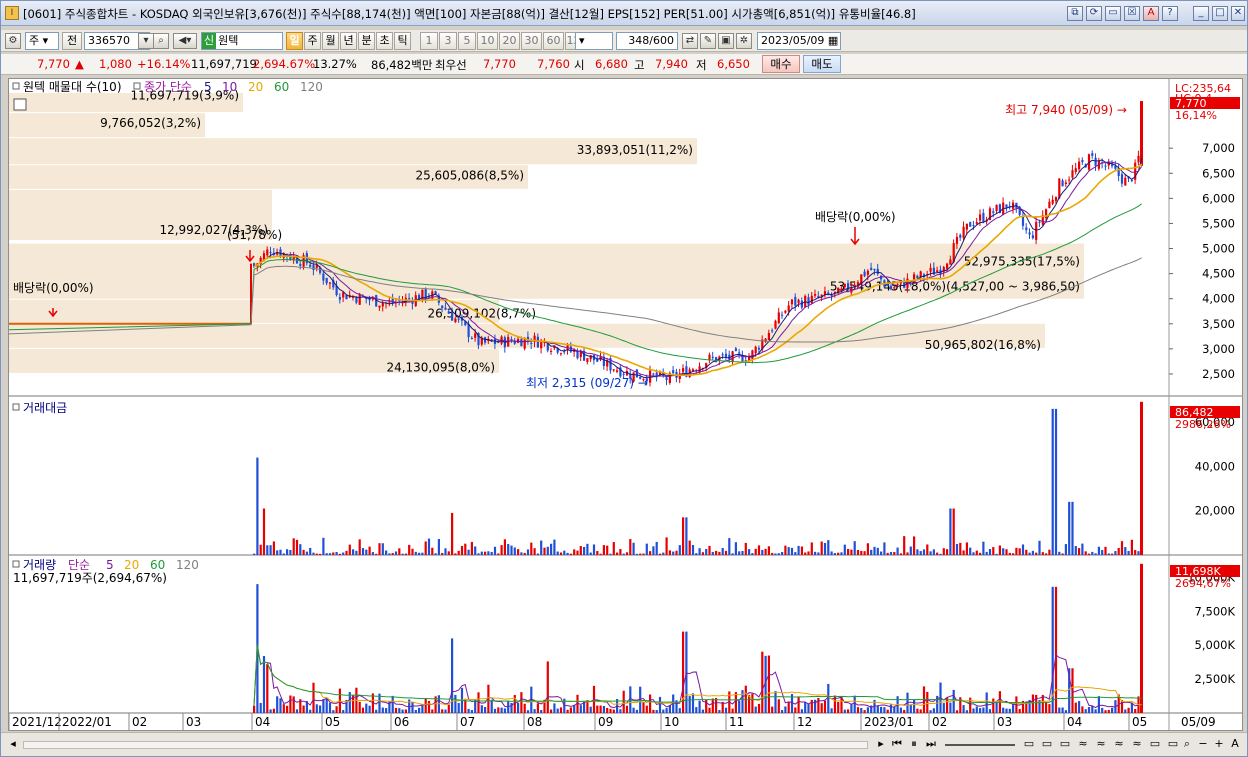  Describe the element at coordinates (1201, 13) in the screenshot. I see `minimize-button: _` at that location.